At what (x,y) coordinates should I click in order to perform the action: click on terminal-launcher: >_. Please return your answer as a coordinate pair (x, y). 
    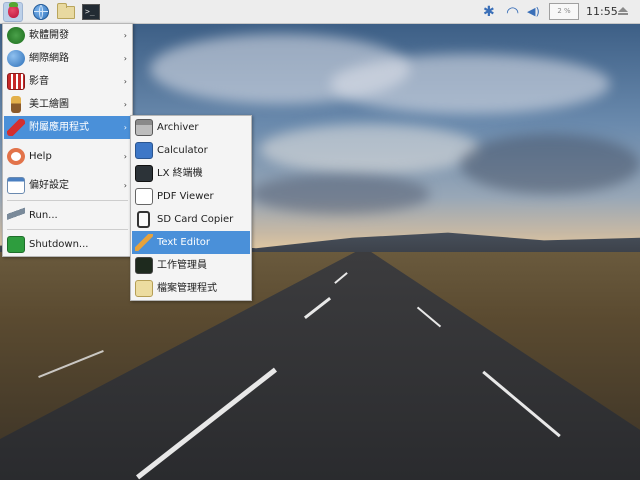
    Looking at the image, I should click on (91, 12).